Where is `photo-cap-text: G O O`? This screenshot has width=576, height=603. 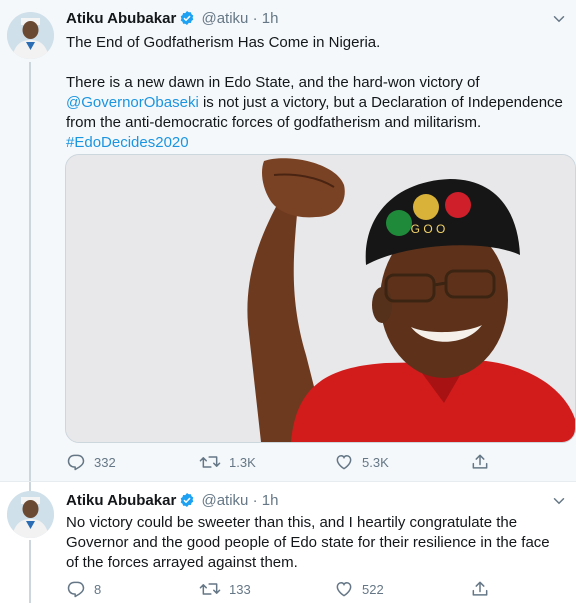
photo-cap-text: G O O is located at coordinates (428, 229).